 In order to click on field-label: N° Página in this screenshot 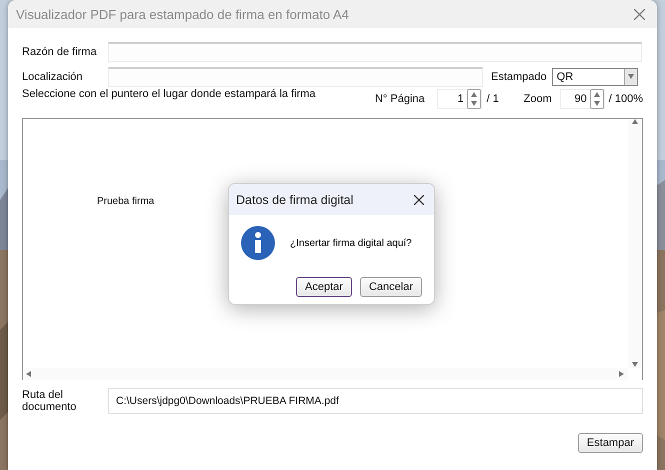, I will do `click(399, 99)`.